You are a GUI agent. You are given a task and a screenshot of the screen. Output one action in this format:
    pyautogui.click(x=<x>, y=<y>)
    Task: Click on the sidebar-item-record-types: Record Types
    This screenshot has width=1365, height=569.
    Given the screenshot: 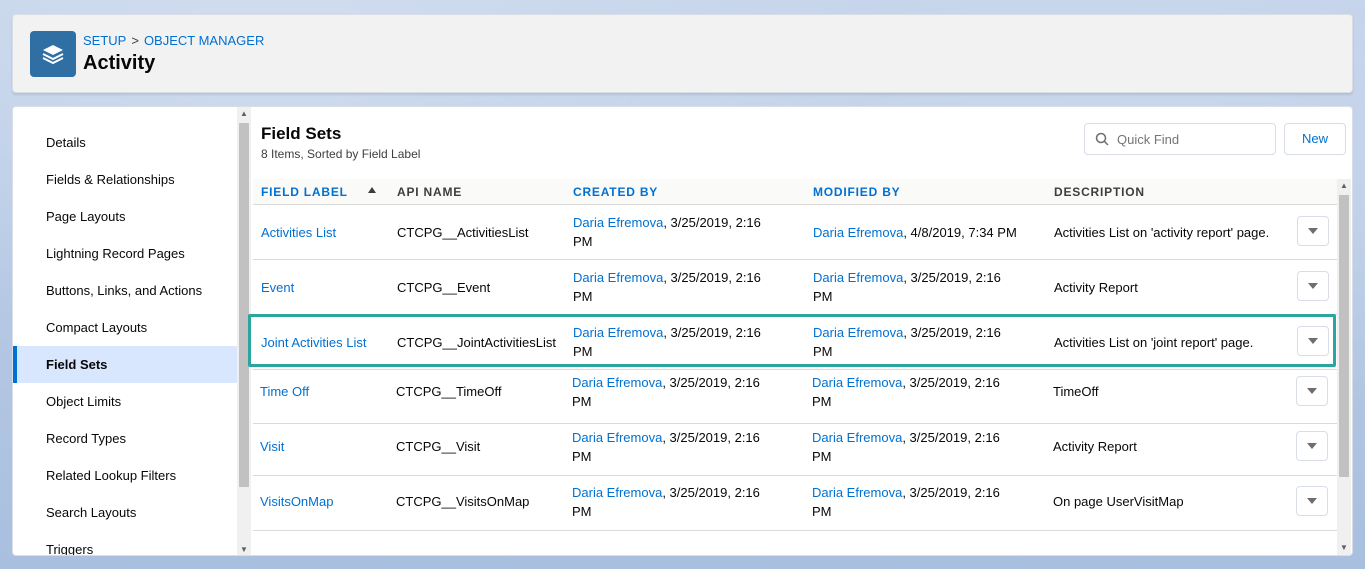 What is the action you would take?
    pyautogui.click(x=125, y=438)
    